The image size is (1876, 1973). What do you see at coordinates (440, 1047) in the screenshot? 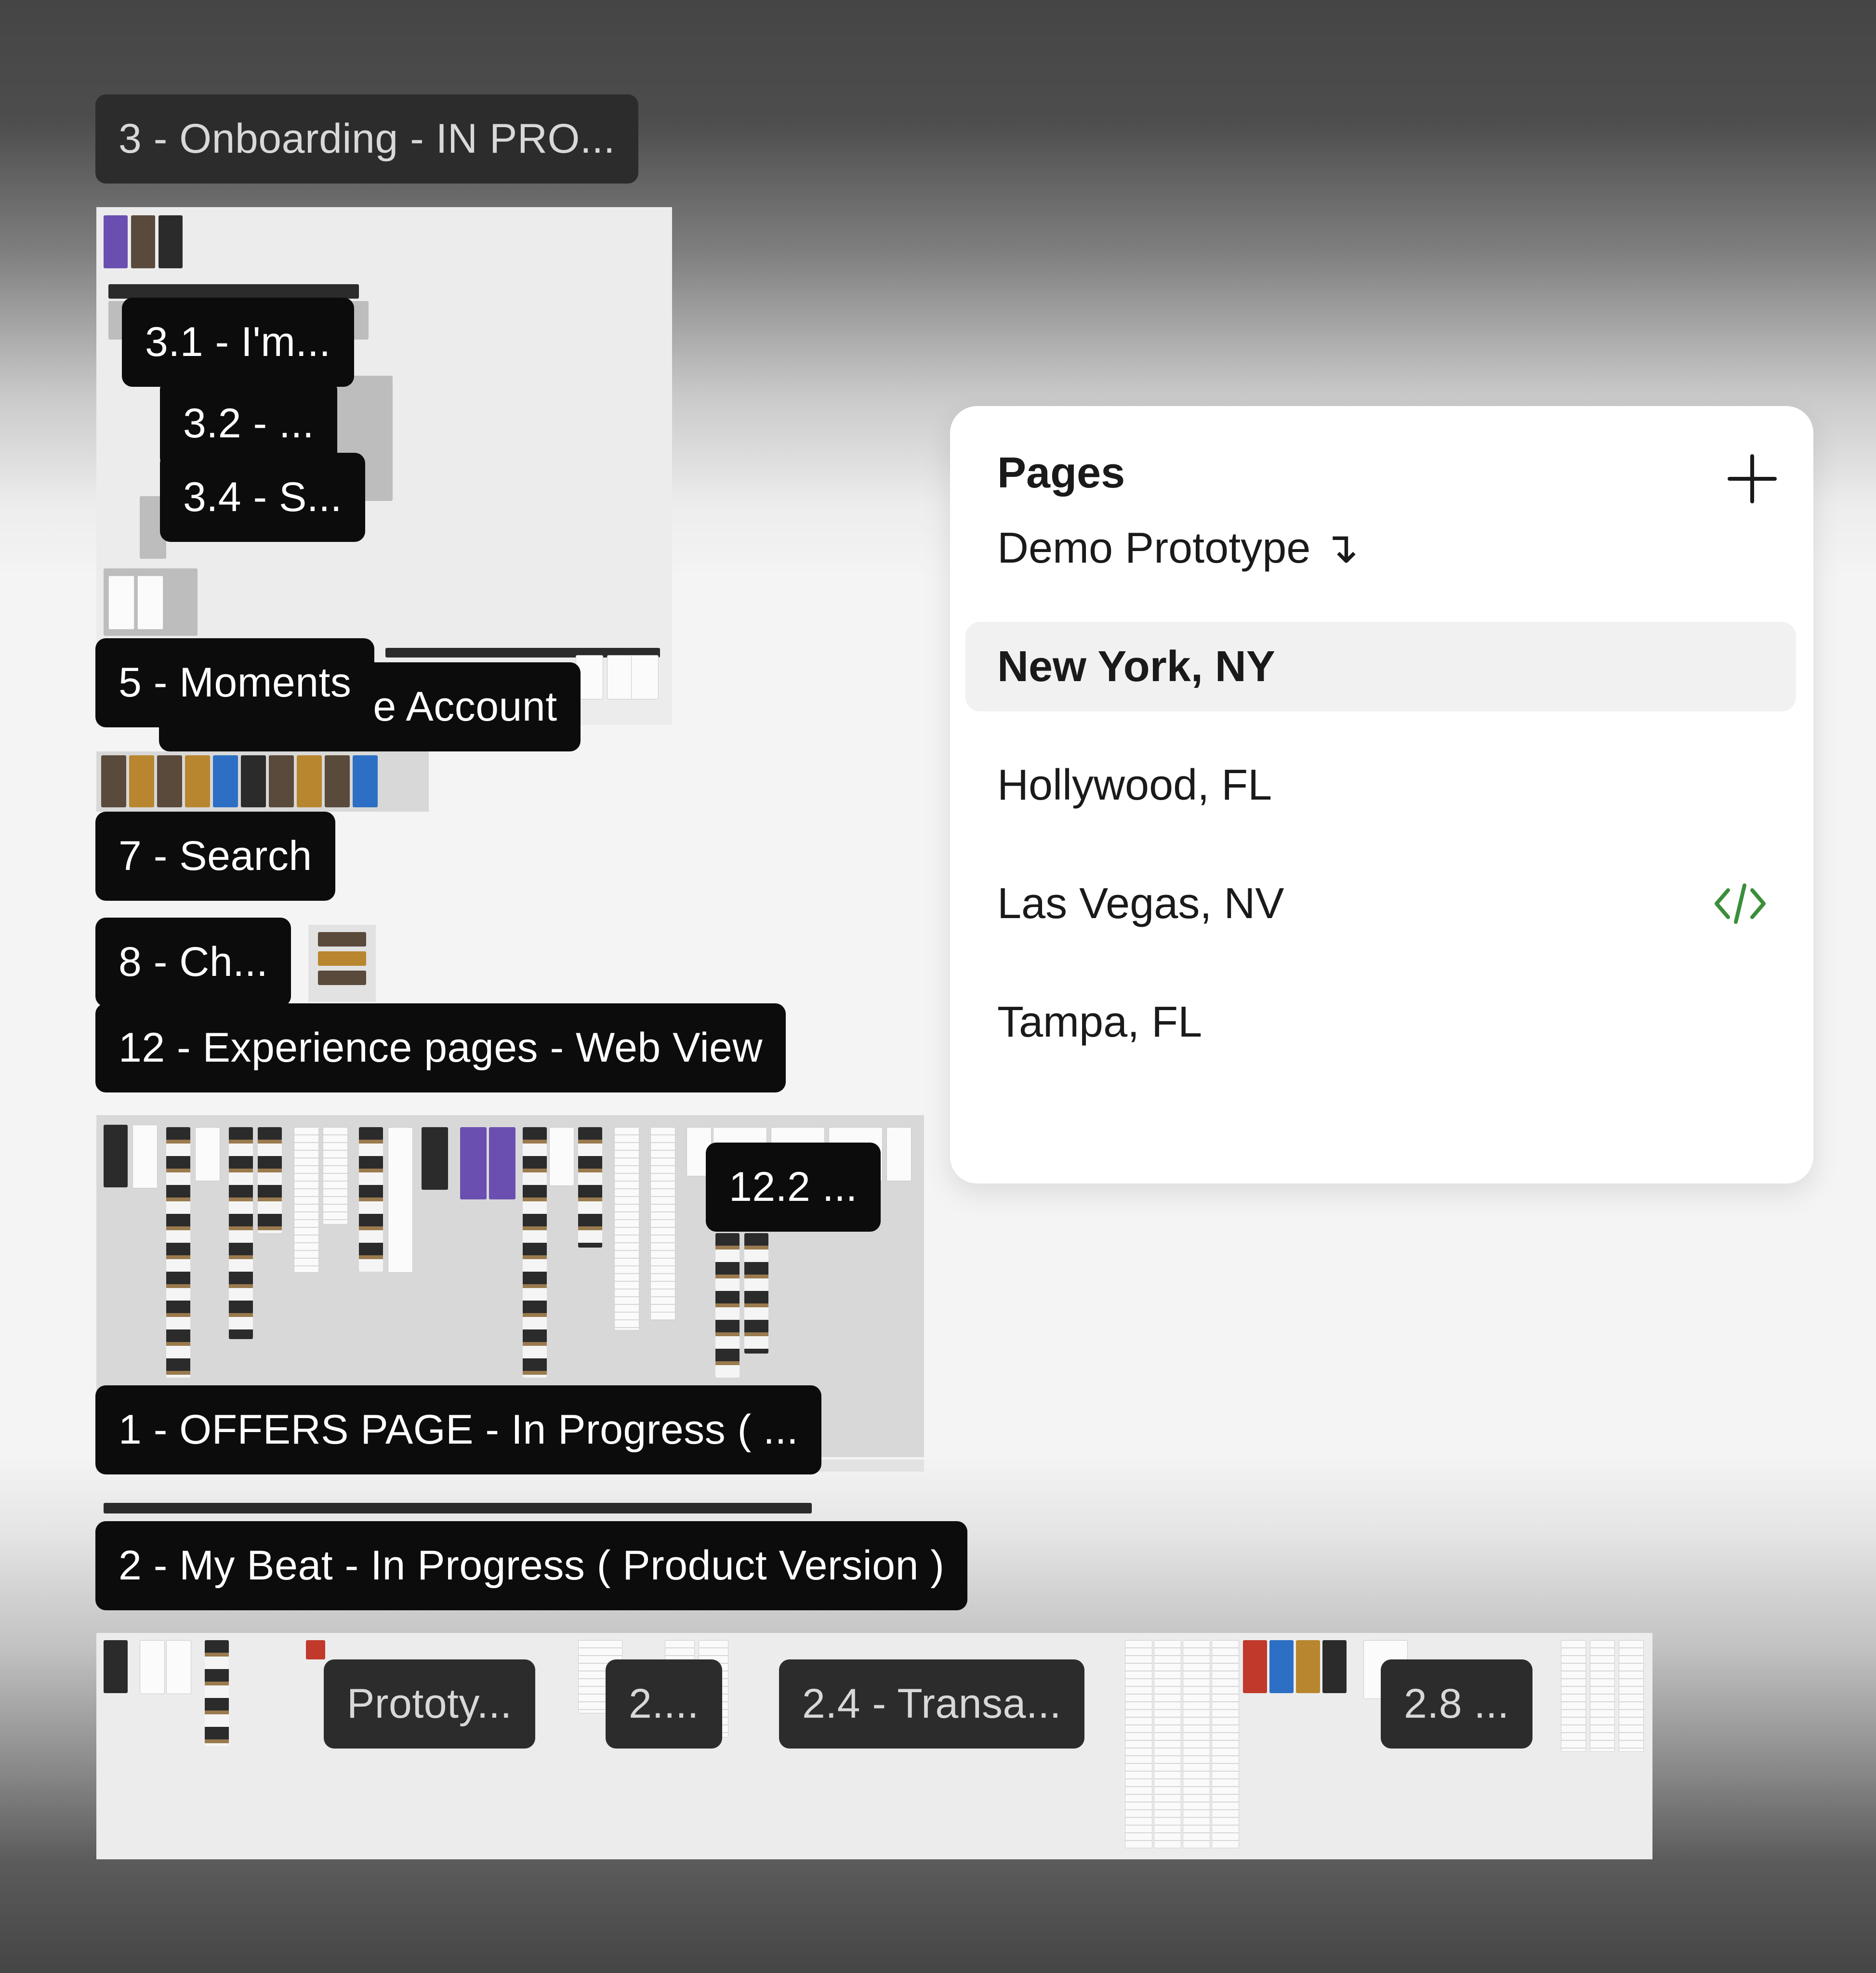
I see `frame-label-experience: 12 - Experience pages - Web View` at bounding box center [440, 1047].